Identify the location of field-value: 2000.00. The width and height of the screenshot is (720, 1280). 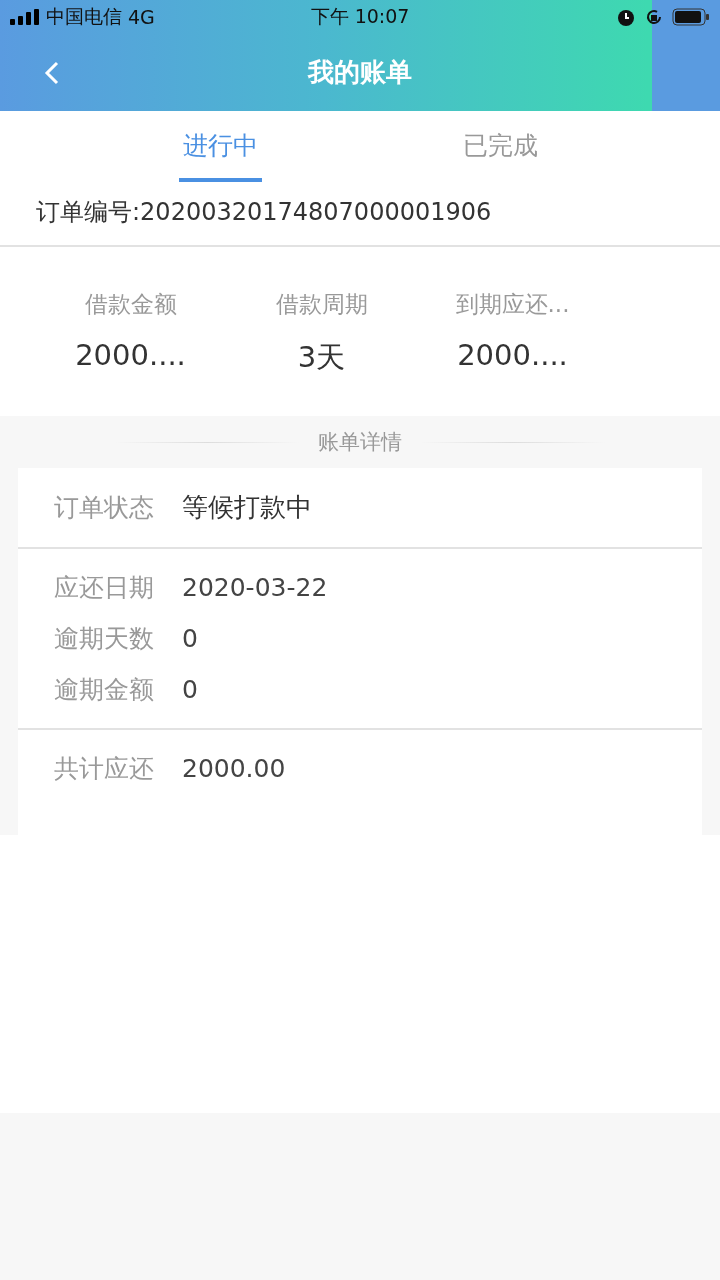
(234, 768).